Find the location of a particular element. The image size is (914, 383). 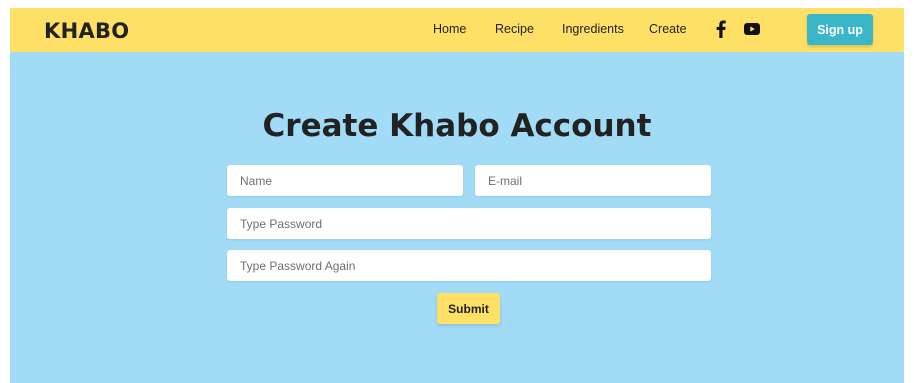

logo: KHABO is located at coordinates (86, 31).